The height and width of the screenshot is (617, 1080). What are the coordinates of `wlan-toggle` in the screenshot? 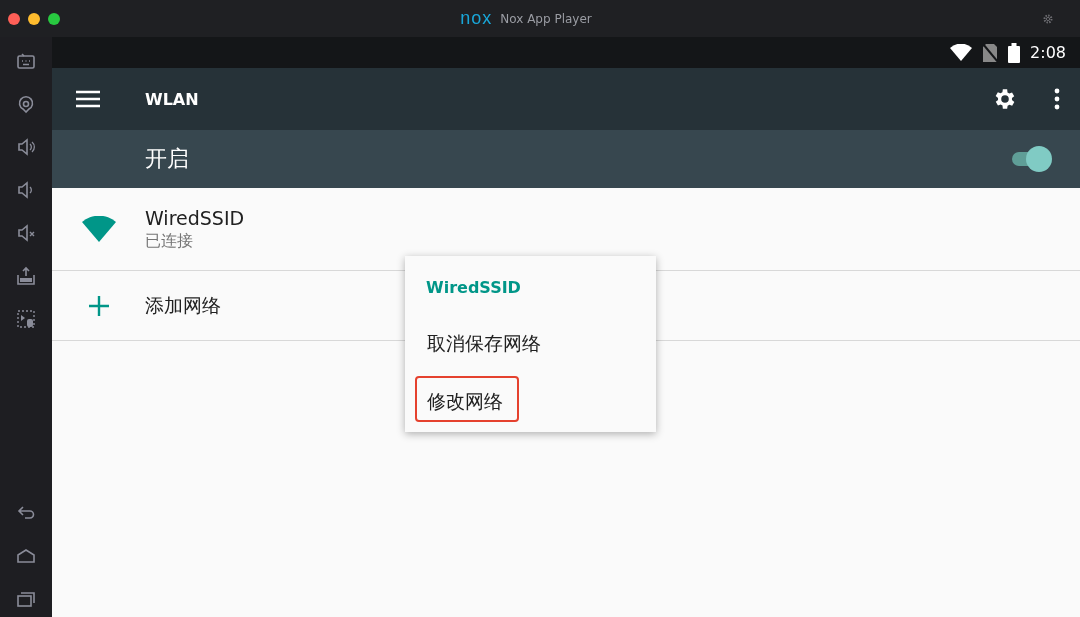 It's located at (1031, 159).